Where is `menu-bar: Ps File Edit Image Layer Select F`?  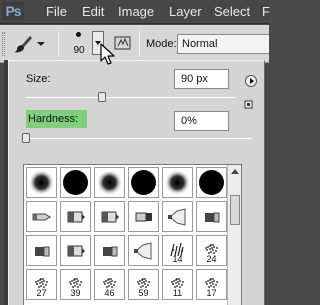 menu-bar: Ps File Edit Image Layer Select F is located at coordinates (135, 12).